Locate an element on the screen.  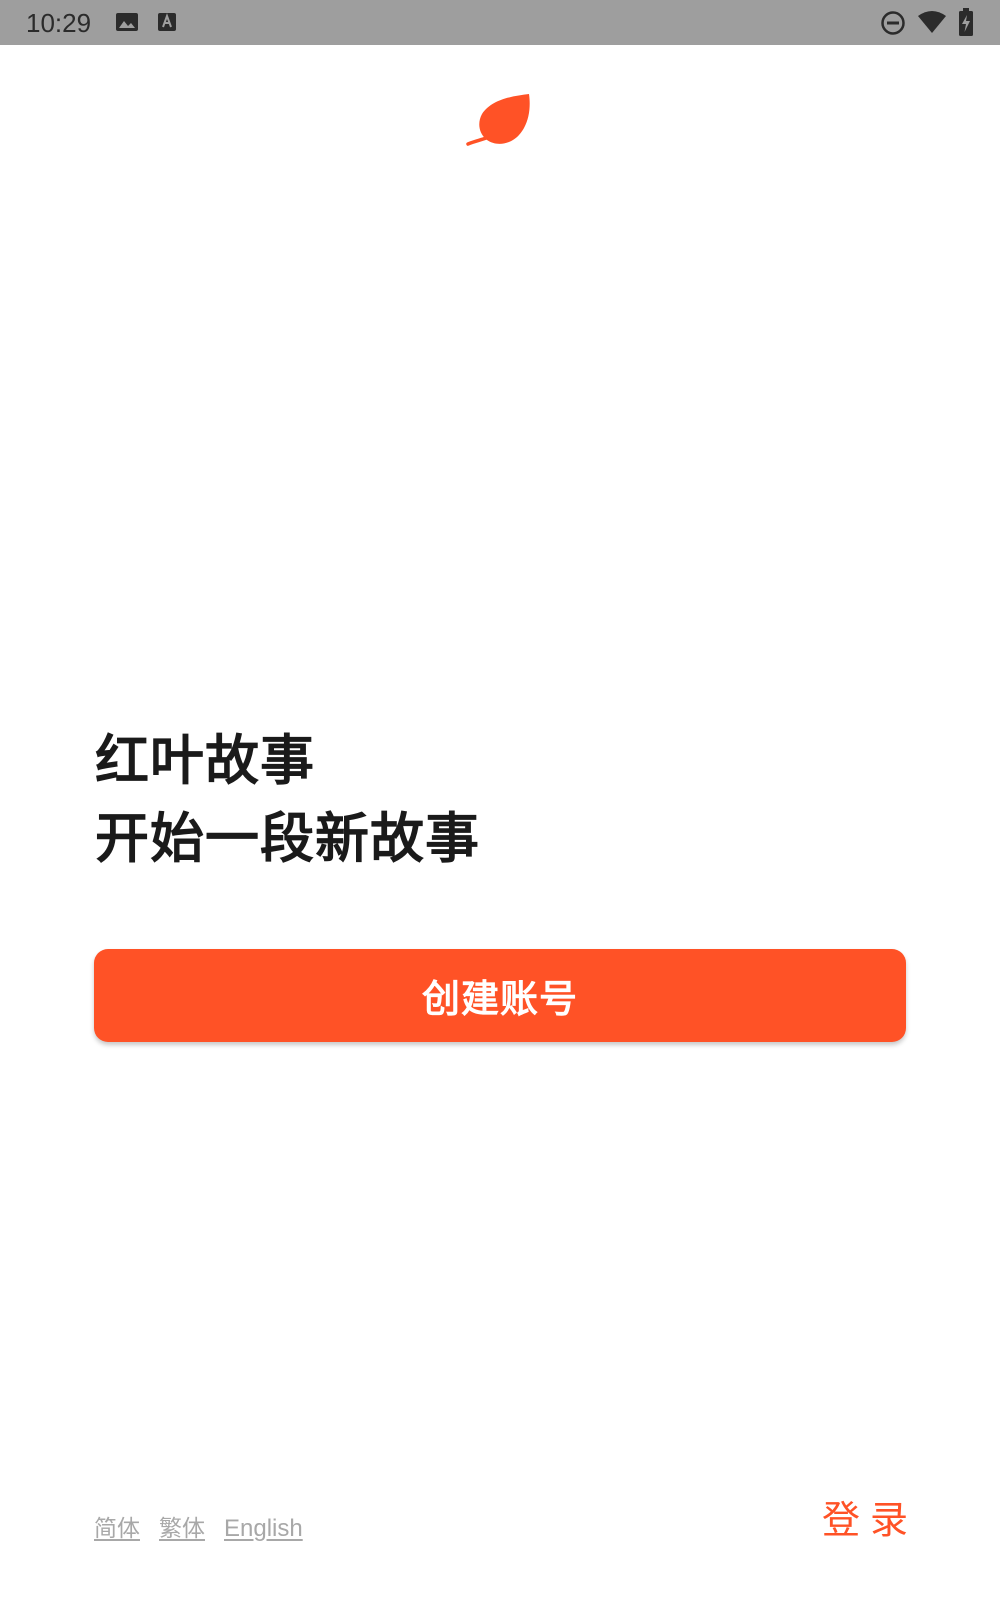
create-account-button: 创建账号 is located at coordinates (500, 995).